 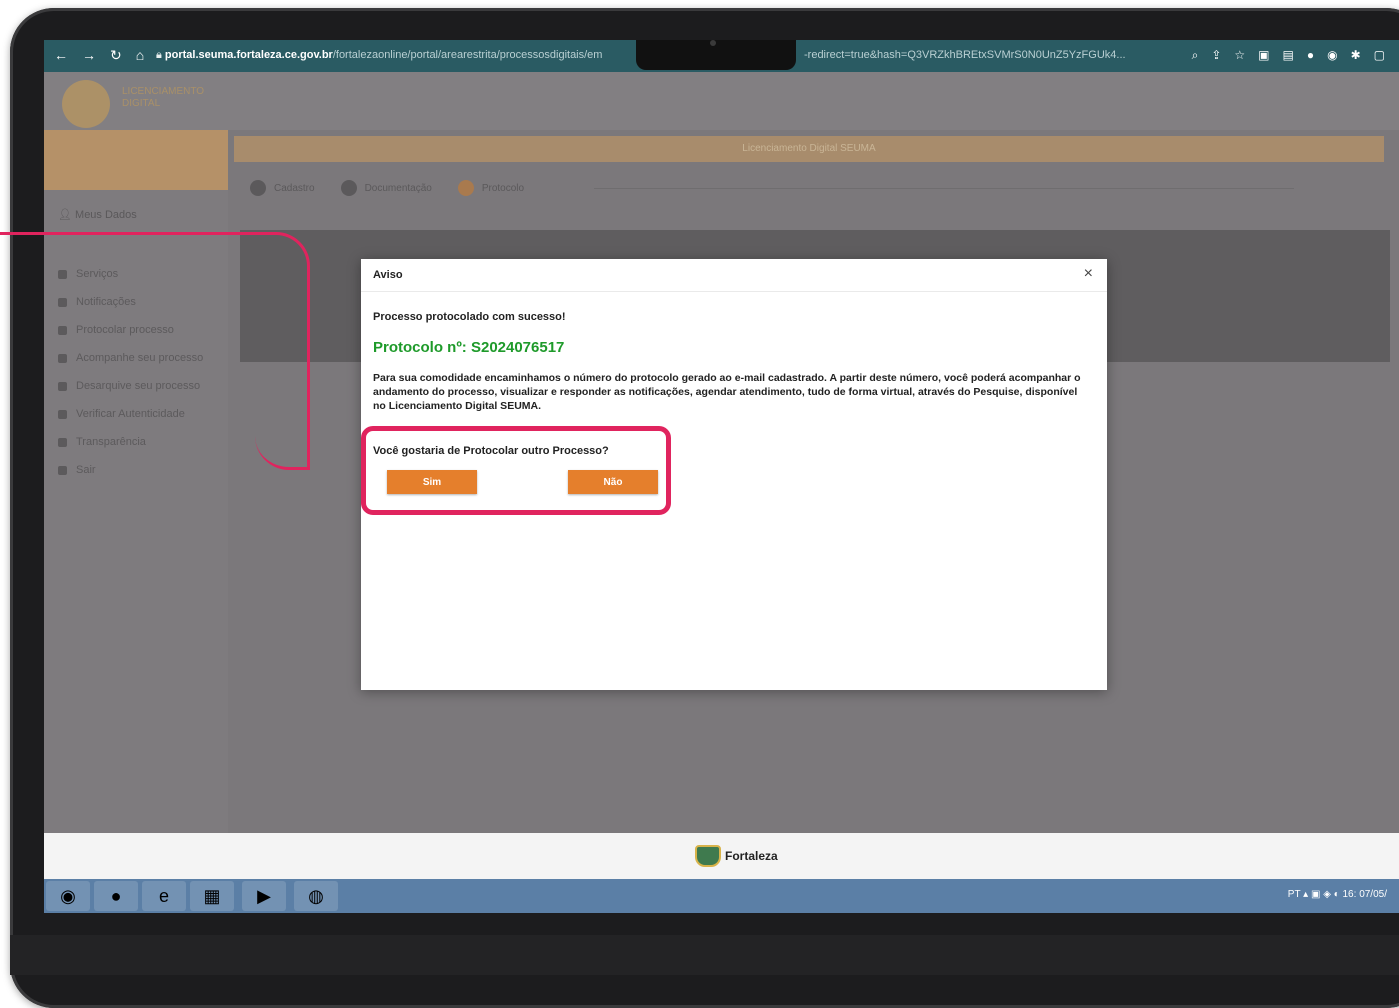 I want to click on browser-nav: ← → ↻ ⌂, so click(x=99, y=55).